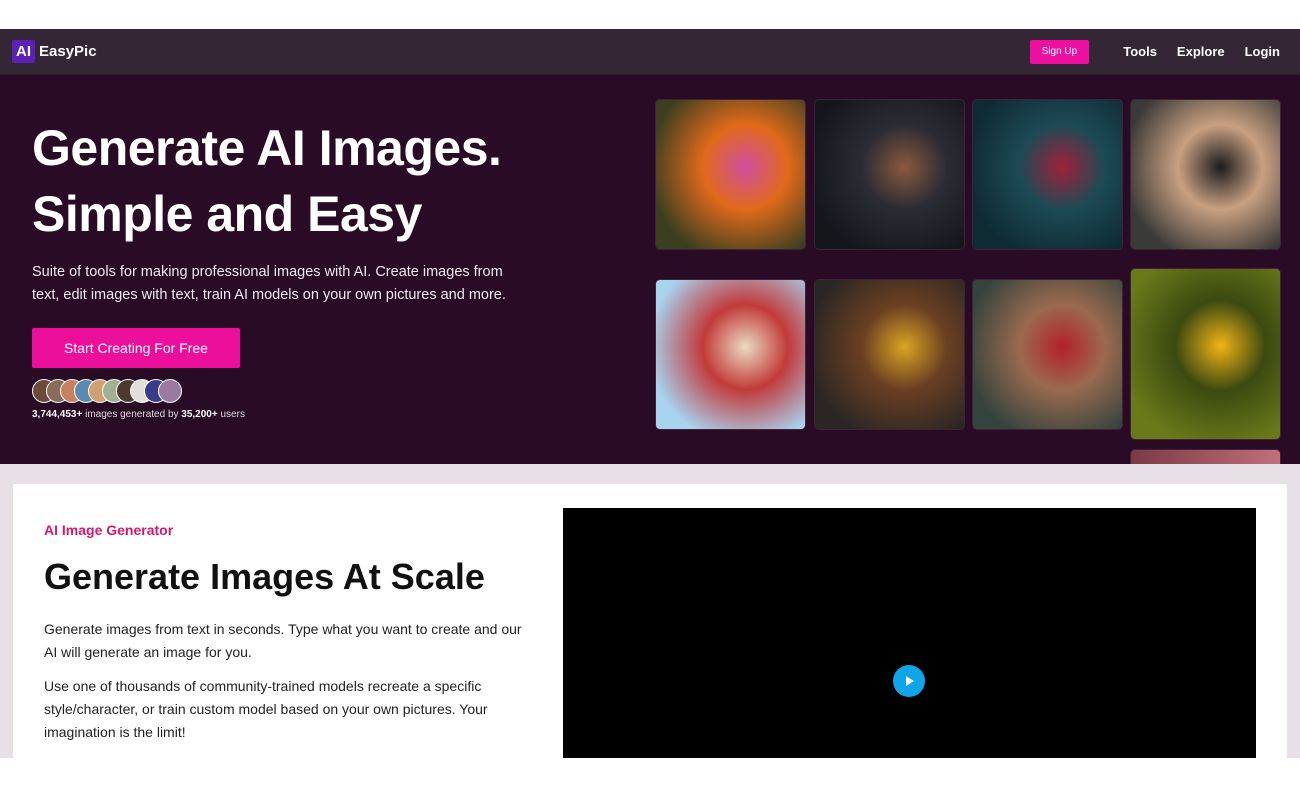  What do you see at coordinates (650, 773) in the screenshot?
I see `bottom-whitespace` at bounding box center [650, 773].